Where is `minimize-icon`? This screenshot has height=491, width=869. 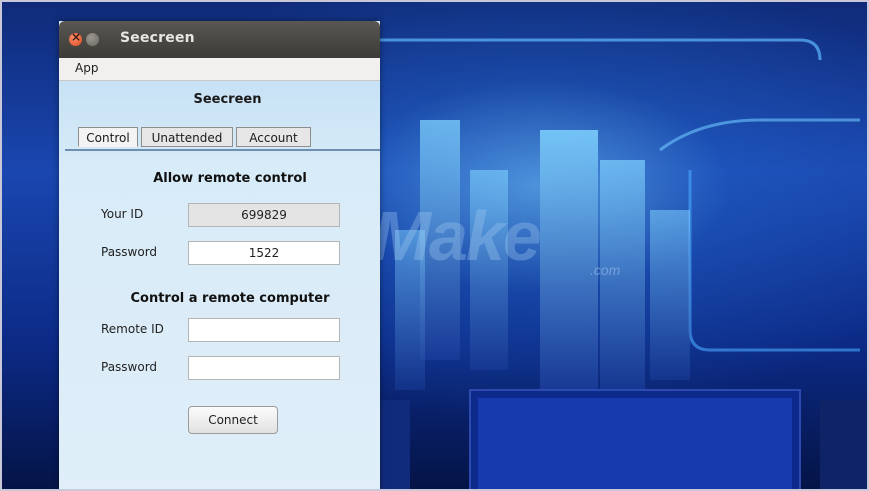 minimize-icon is located at coordinates (92, 39).